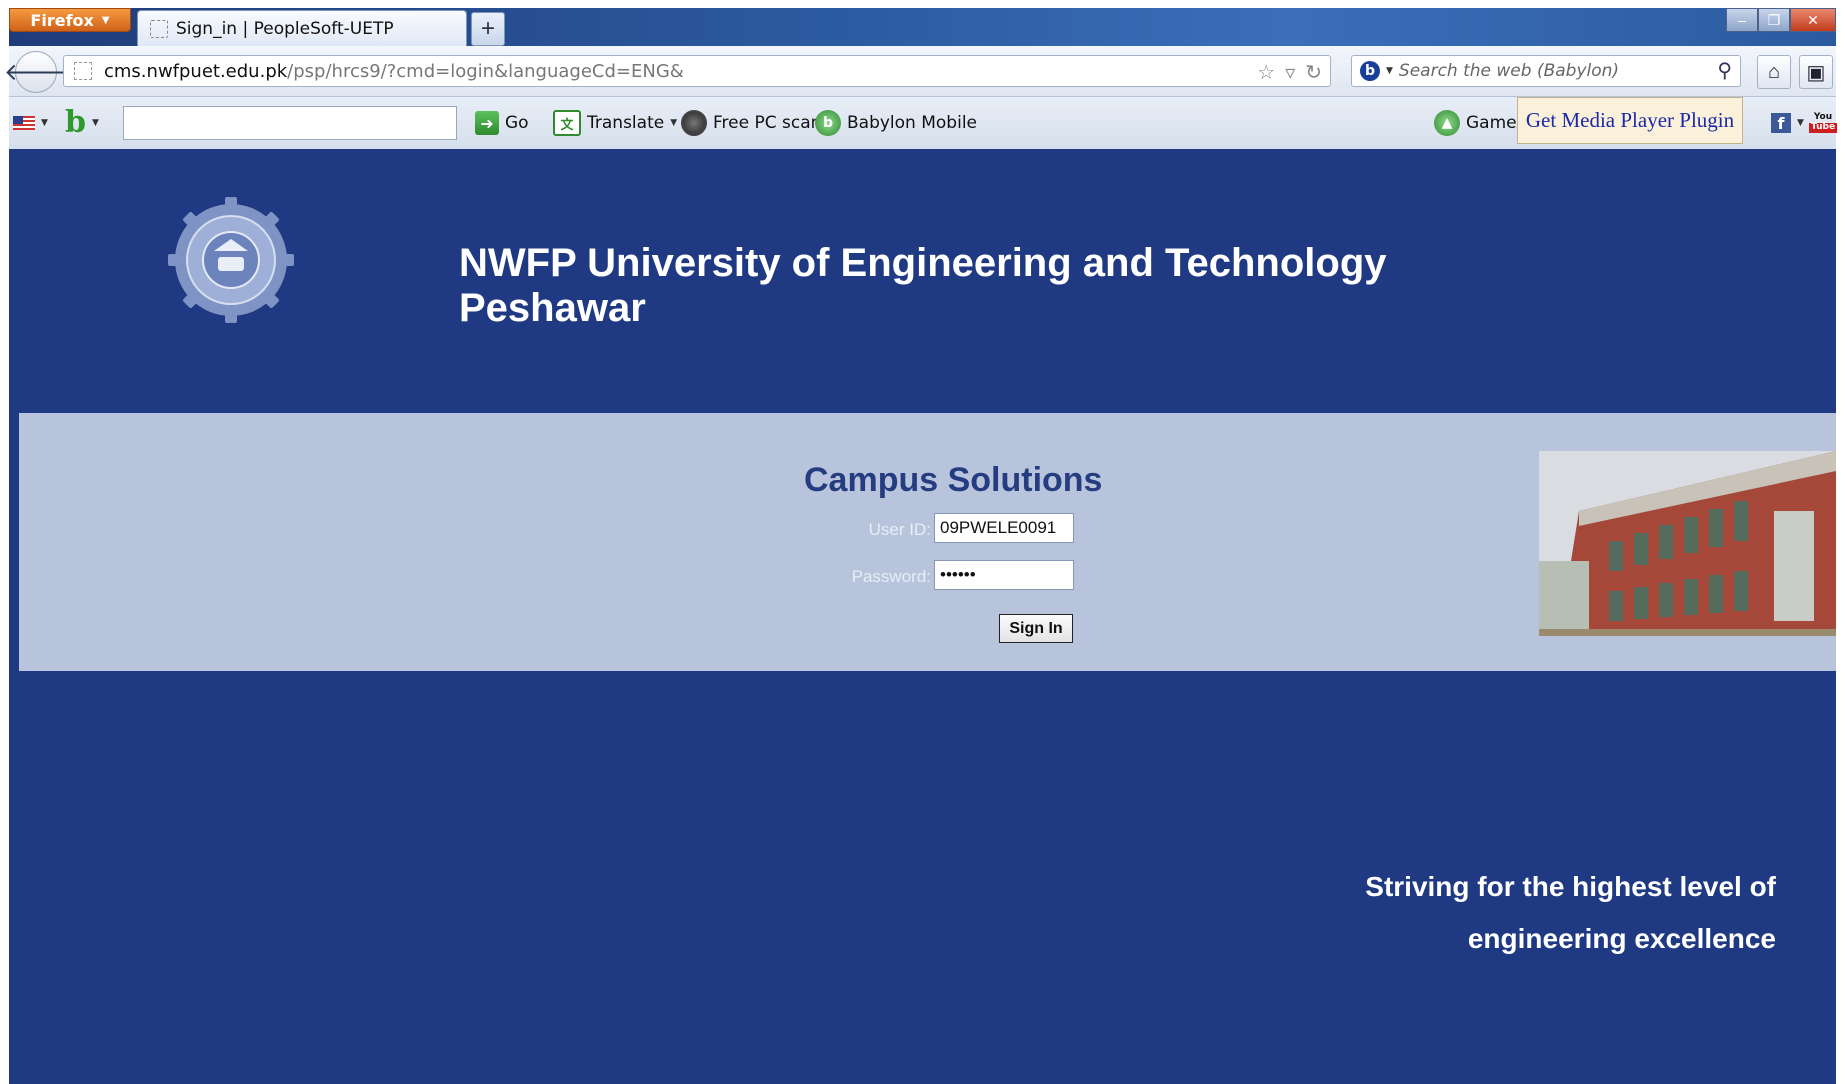 This screenshot has height=1084, width=1845. Describe the element at coordinates (75, 122) in the screenshot. I see `babylon-logo-icon: b` at that location.